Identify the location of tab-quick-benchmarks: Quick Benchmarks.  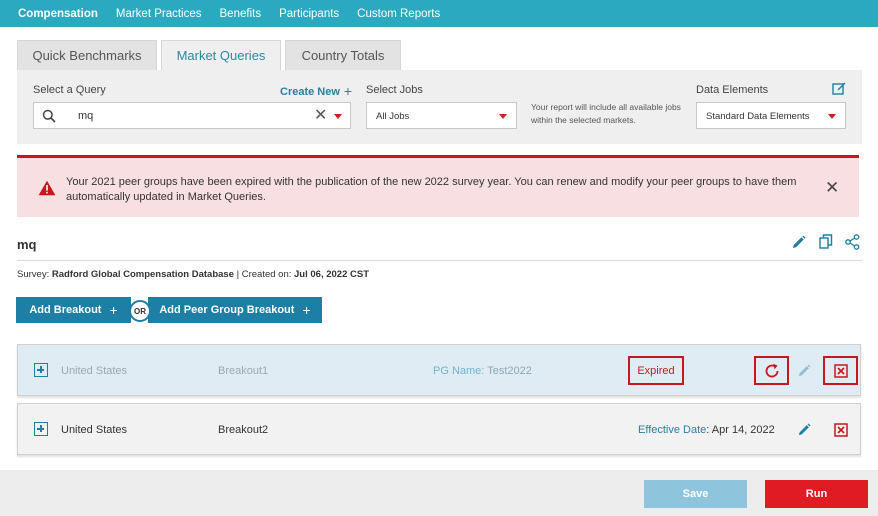
(87, 55).